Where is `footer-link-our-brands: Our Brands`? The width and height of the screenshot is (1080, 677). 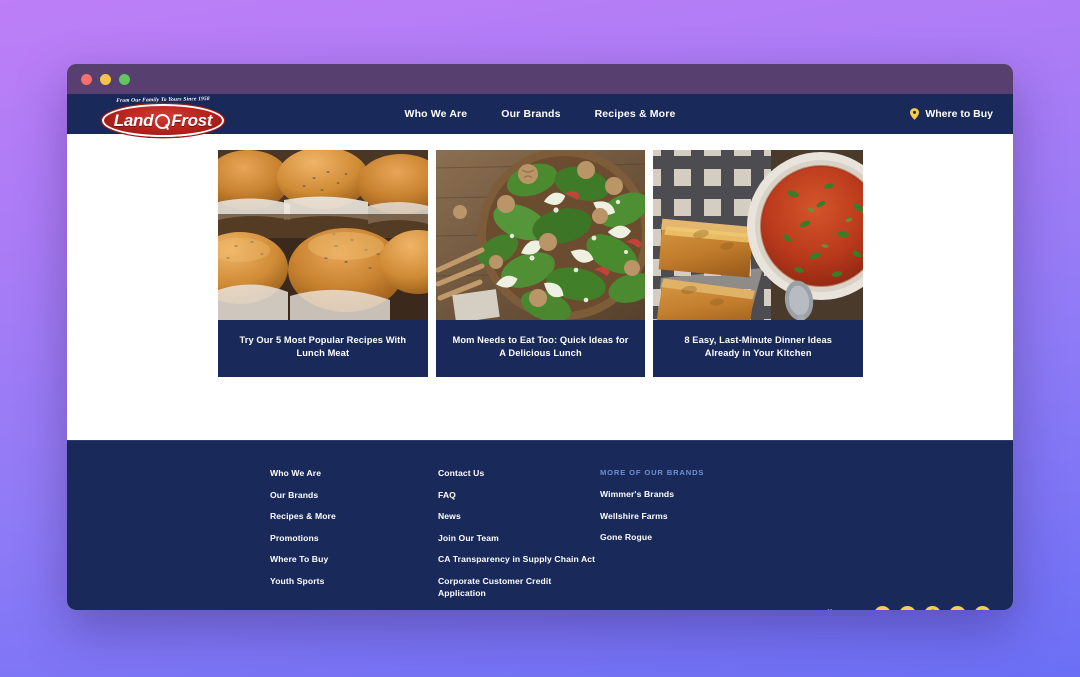
footer-link-our-brands: Our Brands is located at coordinates (354, 496).